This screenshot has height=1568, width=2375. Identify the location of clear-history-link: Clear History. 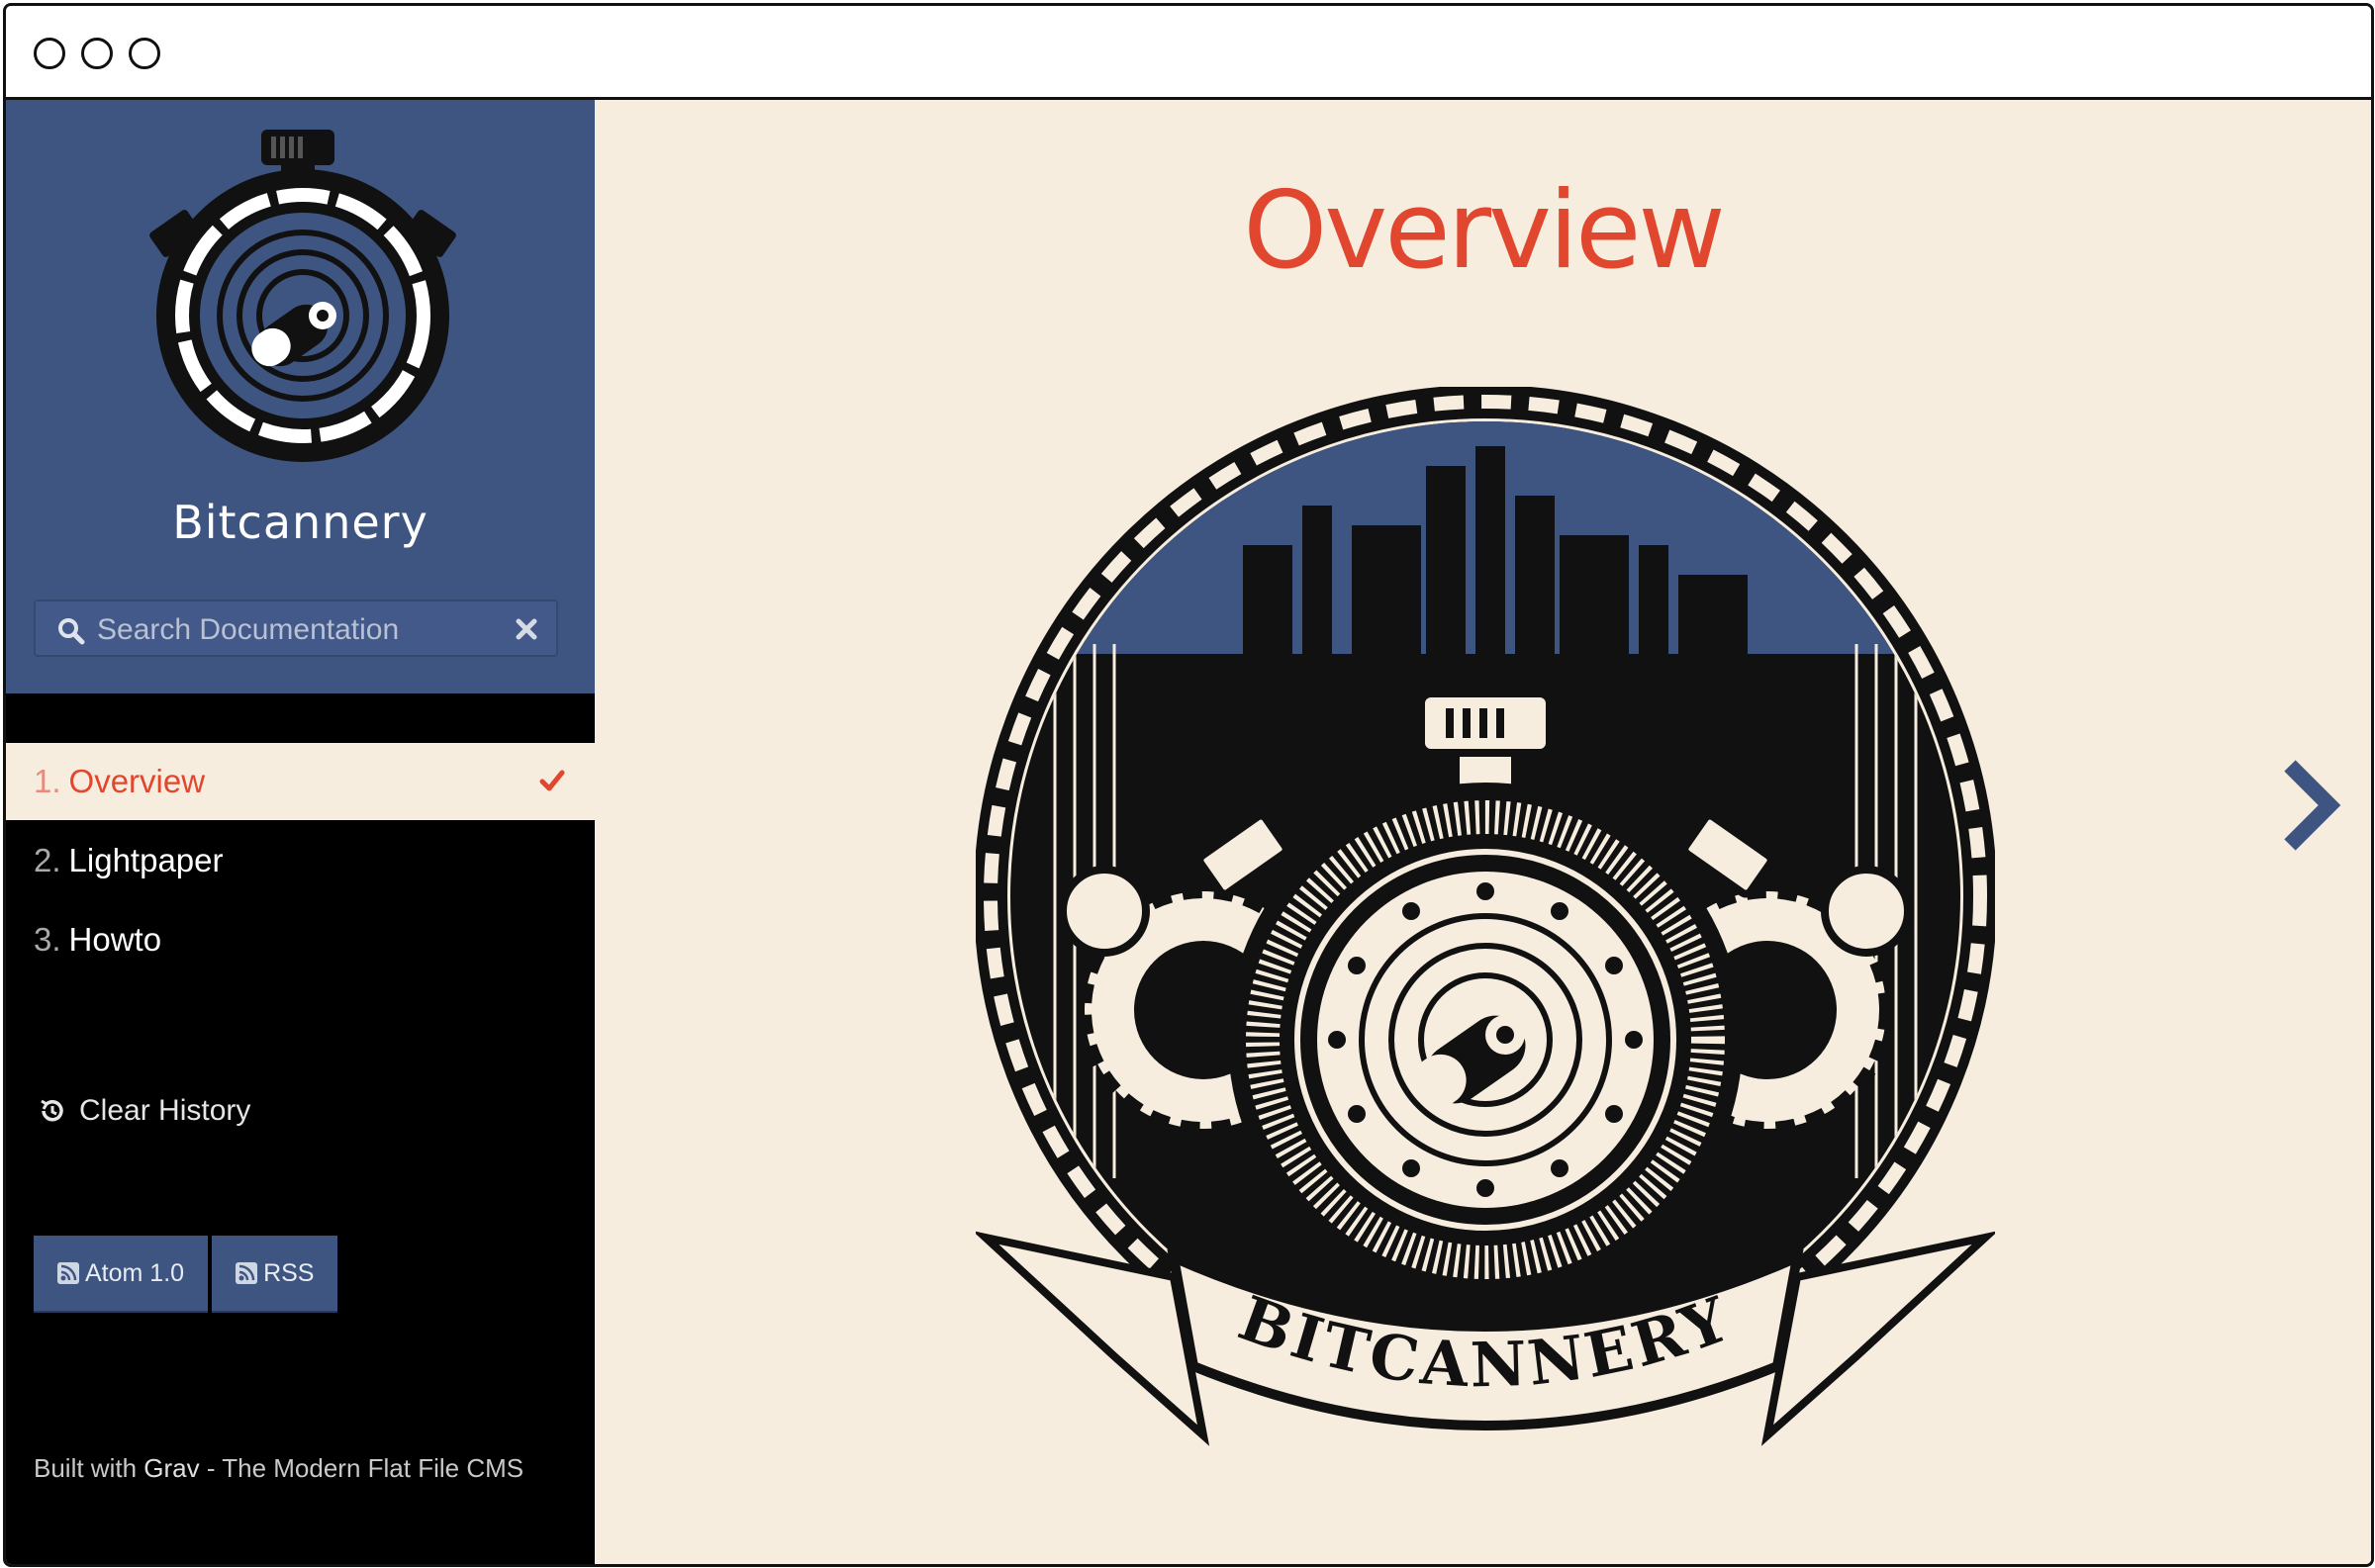
(144, 1111).